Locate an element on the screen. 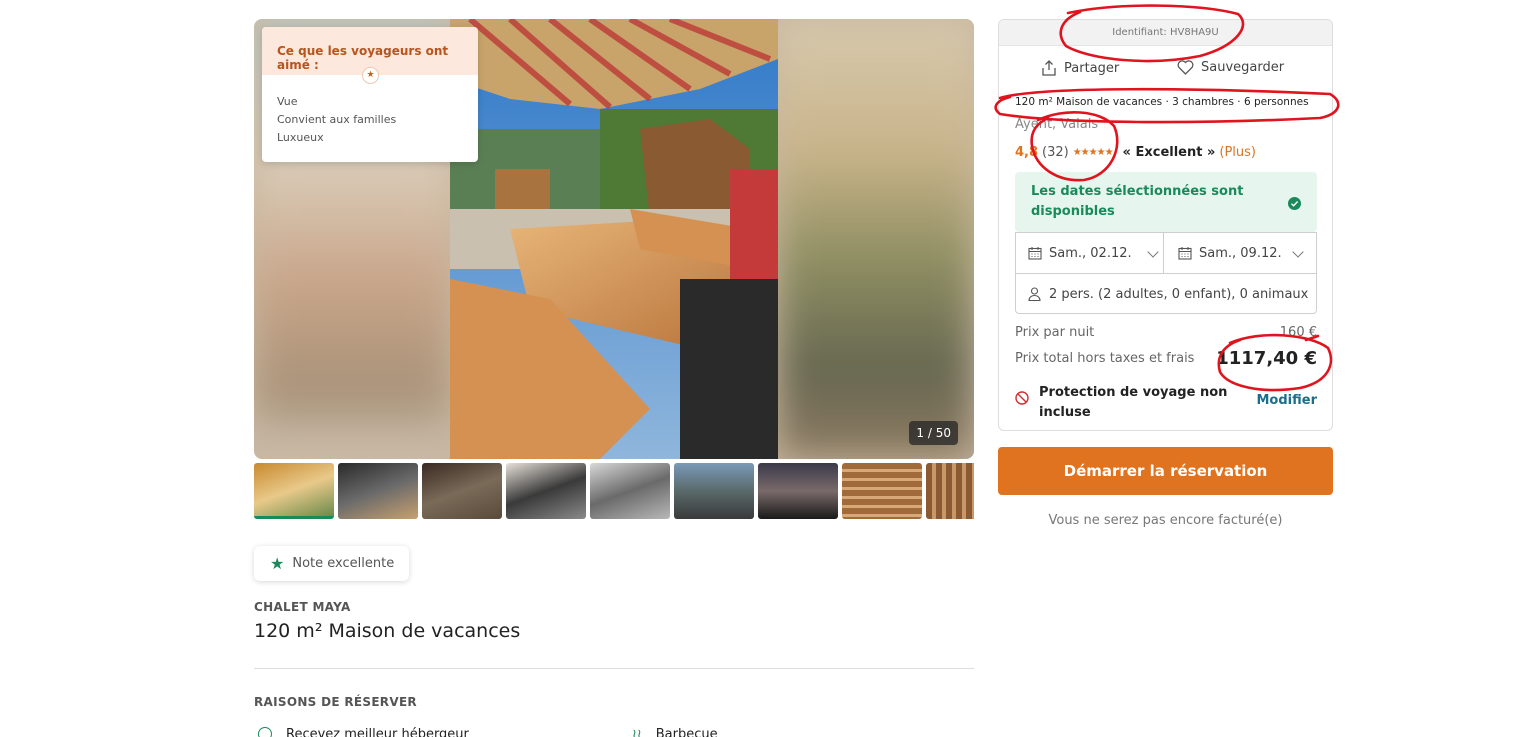 The width and height of the screenshot is (1526, 737). rating-row: 4,8 (32) ★★★★★ « Excellent » (Plus) is located at coordinates (1135, 152).